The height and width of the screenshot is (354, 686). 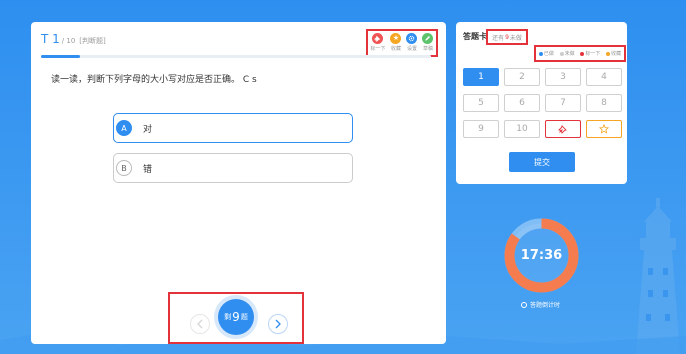 I want to click on question-cell-8: 8, so click(x=604, y=103).